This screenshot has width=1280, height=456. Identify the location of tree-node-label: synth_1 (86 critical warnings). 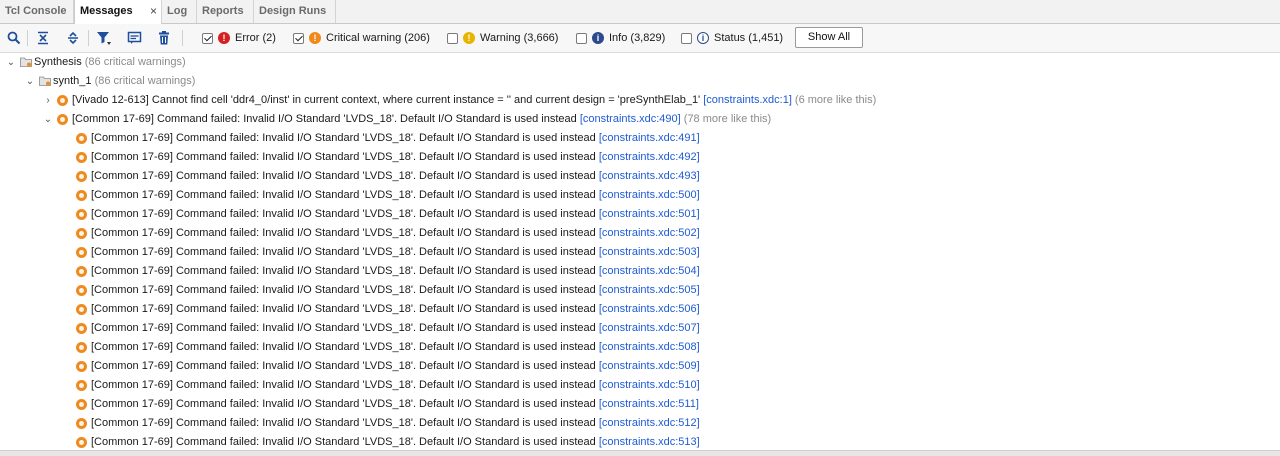
(124, 81).